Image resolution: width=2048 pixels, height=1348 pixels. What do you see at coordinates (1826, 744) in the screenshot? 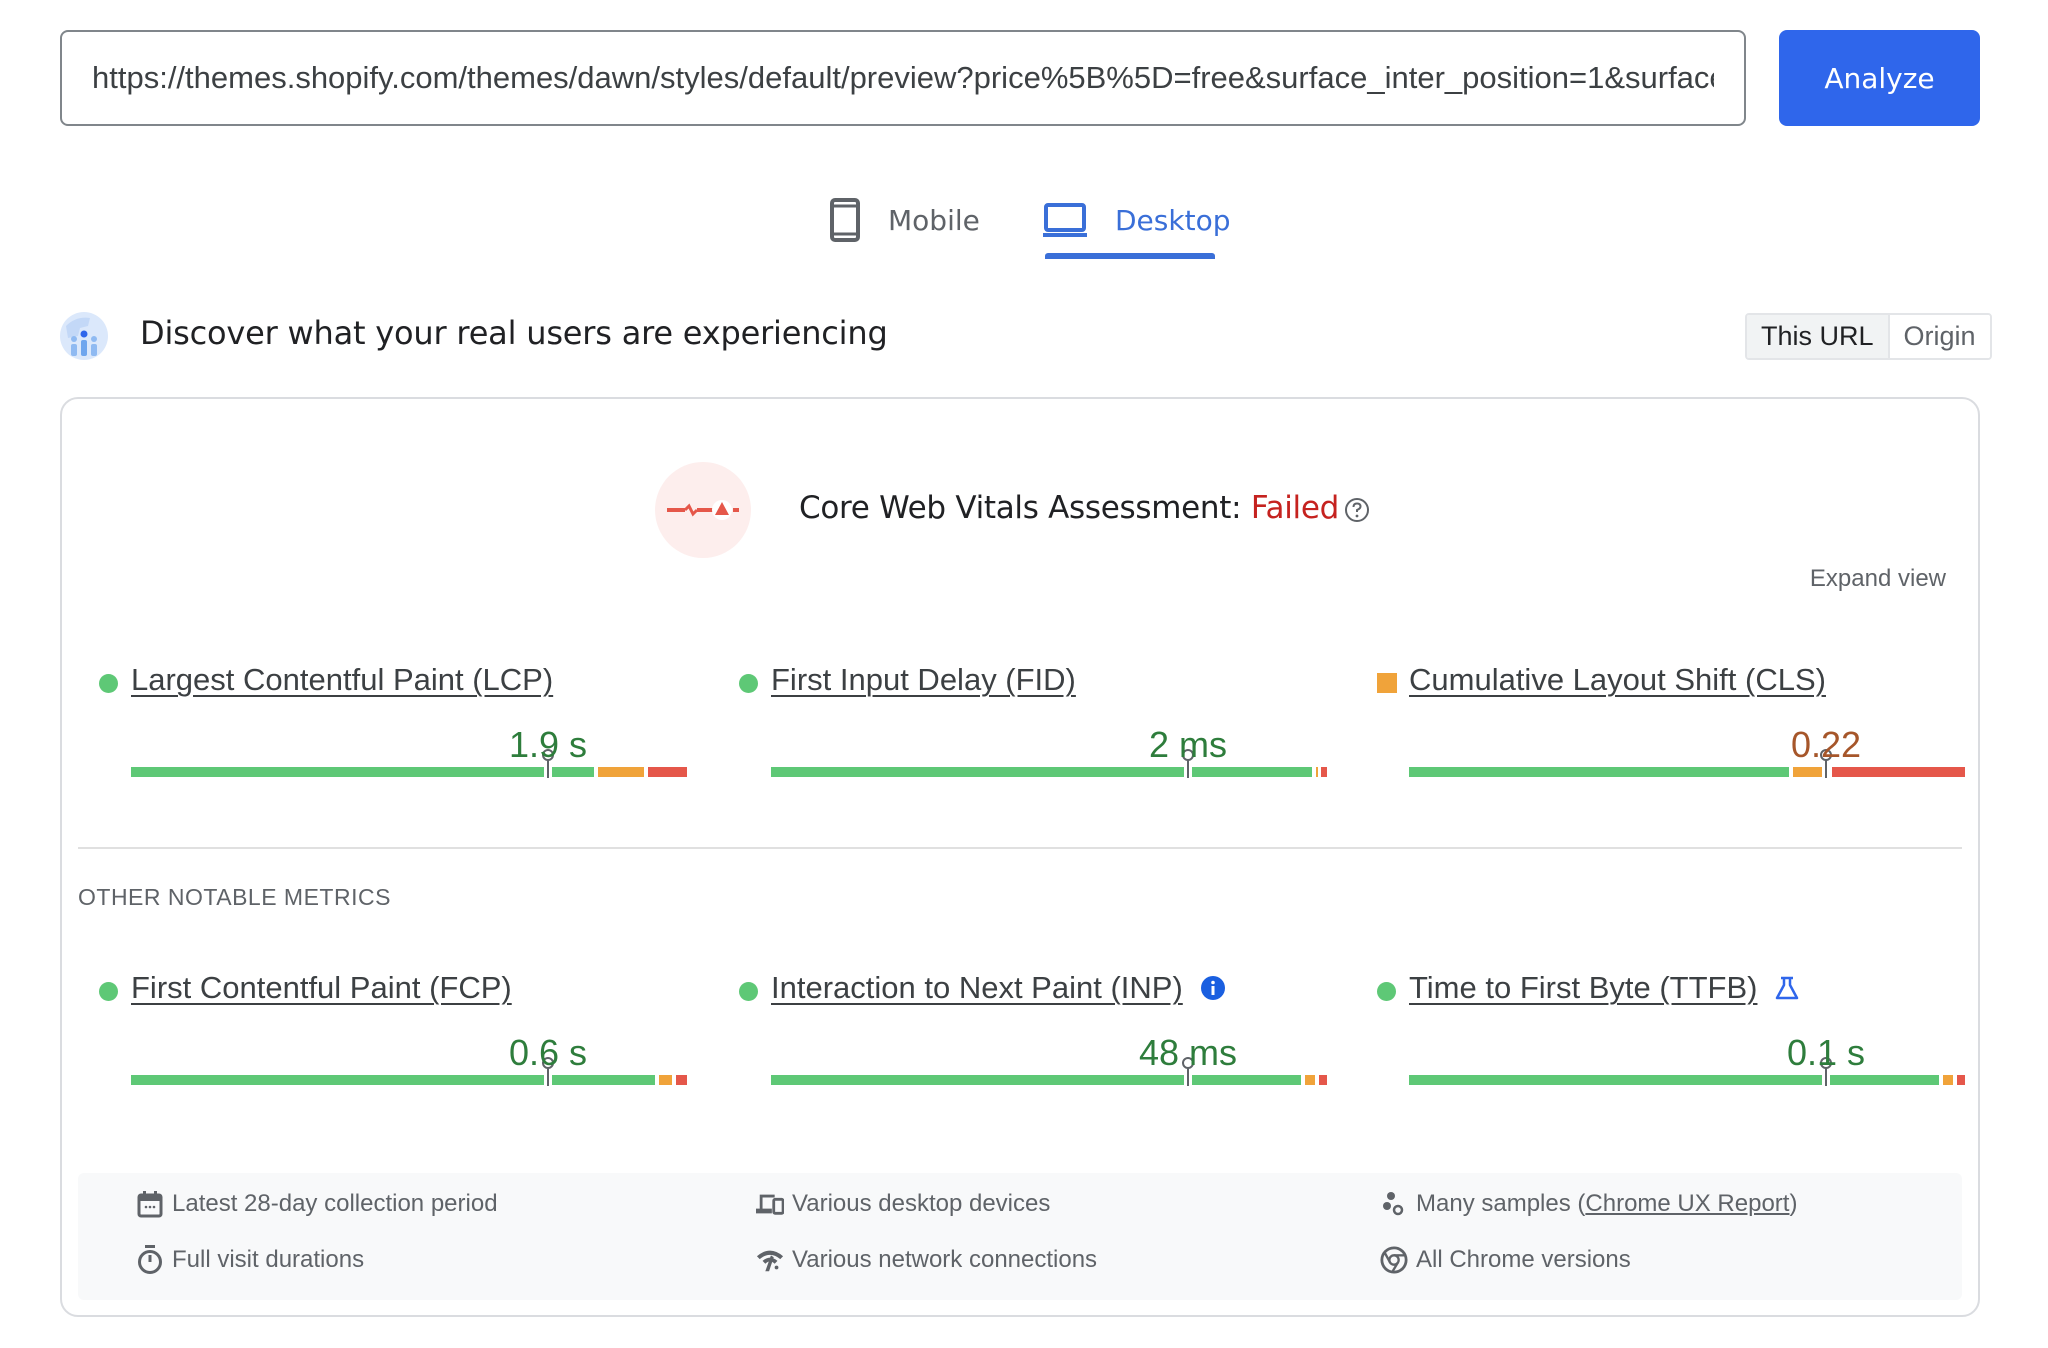
I see `metric-value: 0.22` at bounding box center [1826, 744].